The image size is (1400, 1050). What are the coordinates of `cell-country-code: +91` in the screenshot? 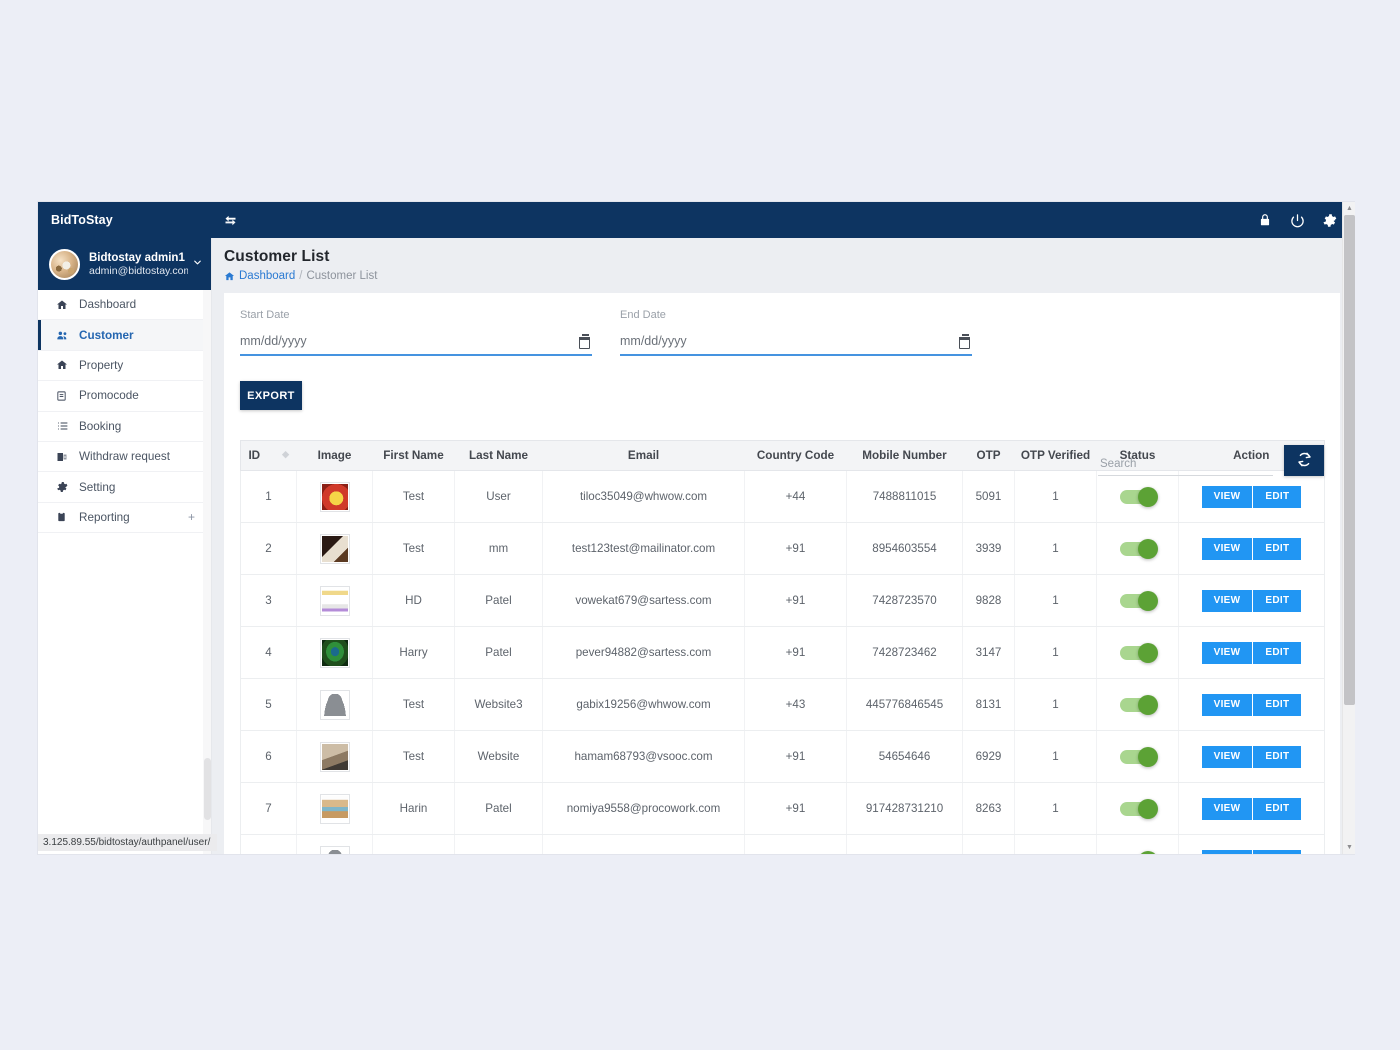 It's located at (795, 652).